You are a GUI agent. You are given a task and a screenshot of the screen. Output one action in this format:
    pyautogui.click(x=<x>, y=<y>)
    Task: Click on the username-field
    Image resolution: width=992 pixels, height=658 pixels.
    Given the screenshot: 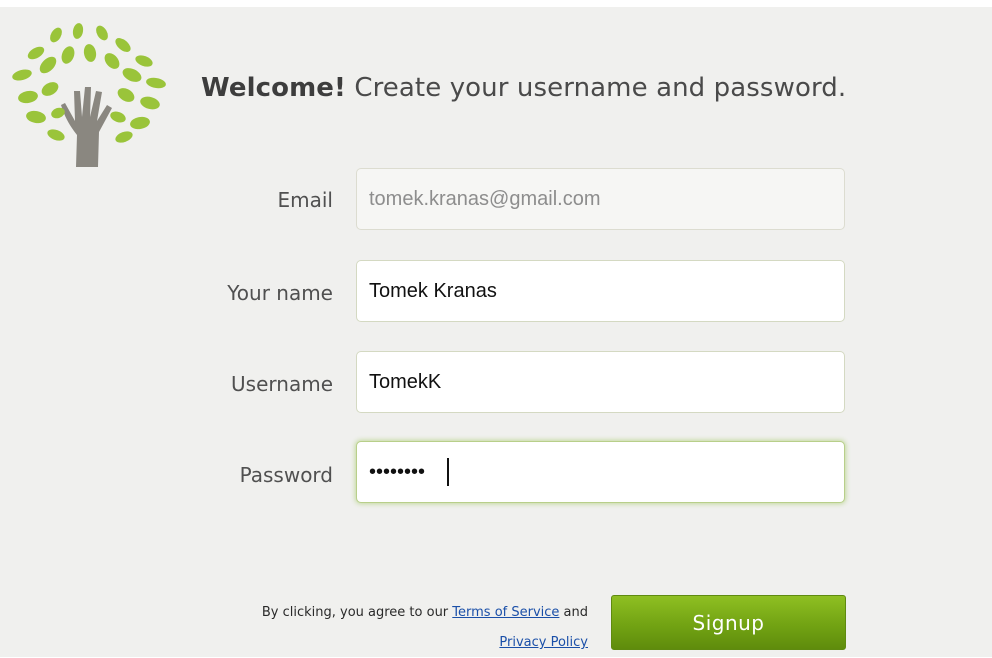 What is the action you would take?
    pyautogui.click(x=600, y=382)
    